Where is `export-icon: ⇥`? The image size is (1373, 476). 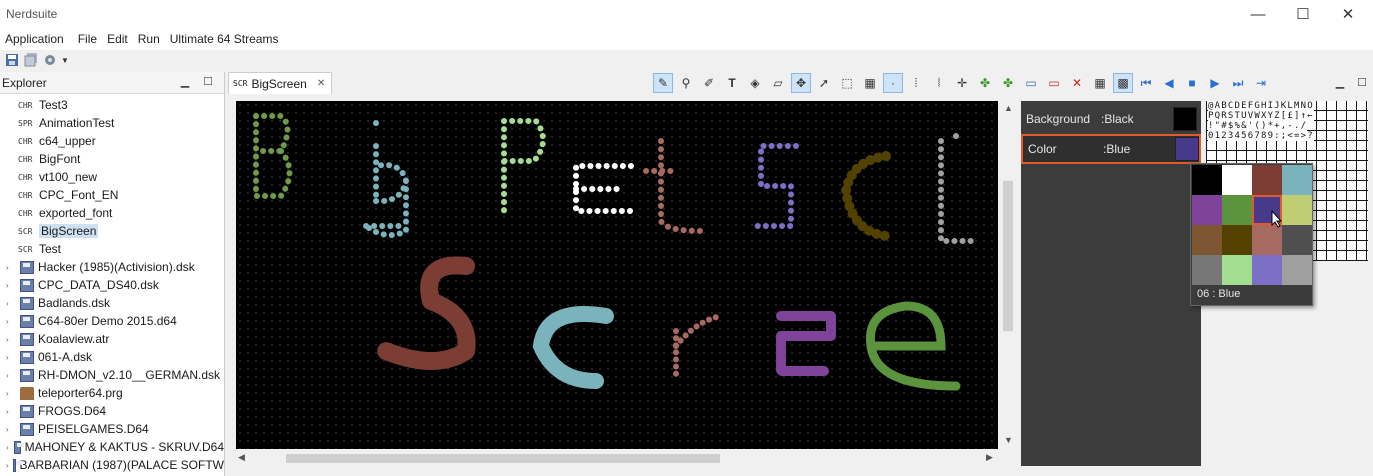 export-icon: ⇥ is located at coordinates (1261, 83).